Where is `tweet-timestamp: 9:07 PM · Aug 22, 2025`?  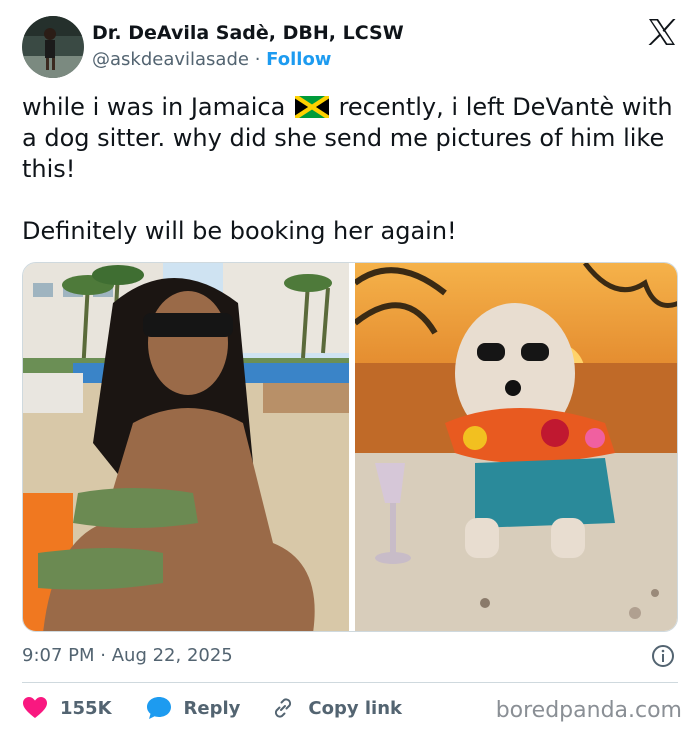 tweet-timestamp: 9:07 PM · Aug 22, 2025 is located at coordinates (127, 655).